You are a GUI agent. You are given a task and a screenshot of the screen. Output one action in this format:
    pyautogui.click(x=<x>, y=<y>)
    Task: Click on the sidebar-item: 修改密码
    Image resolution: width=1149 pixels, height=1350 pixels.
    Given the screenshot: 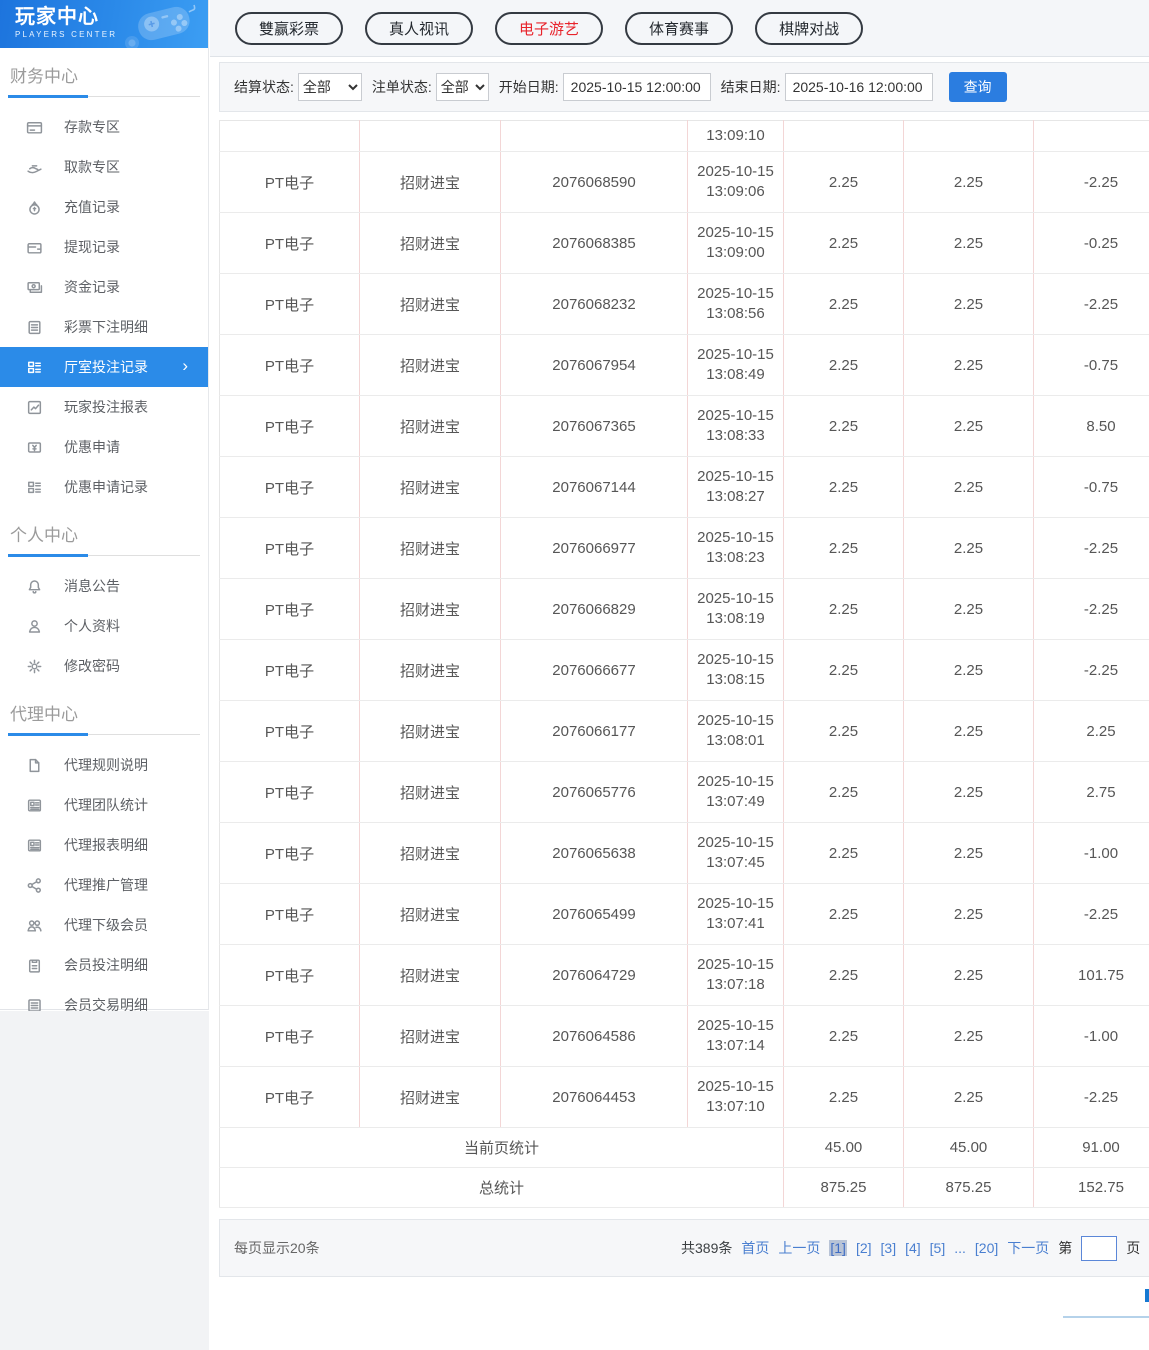 What is the action you would take?
    pyautogui.click(x=104, y=666)
    